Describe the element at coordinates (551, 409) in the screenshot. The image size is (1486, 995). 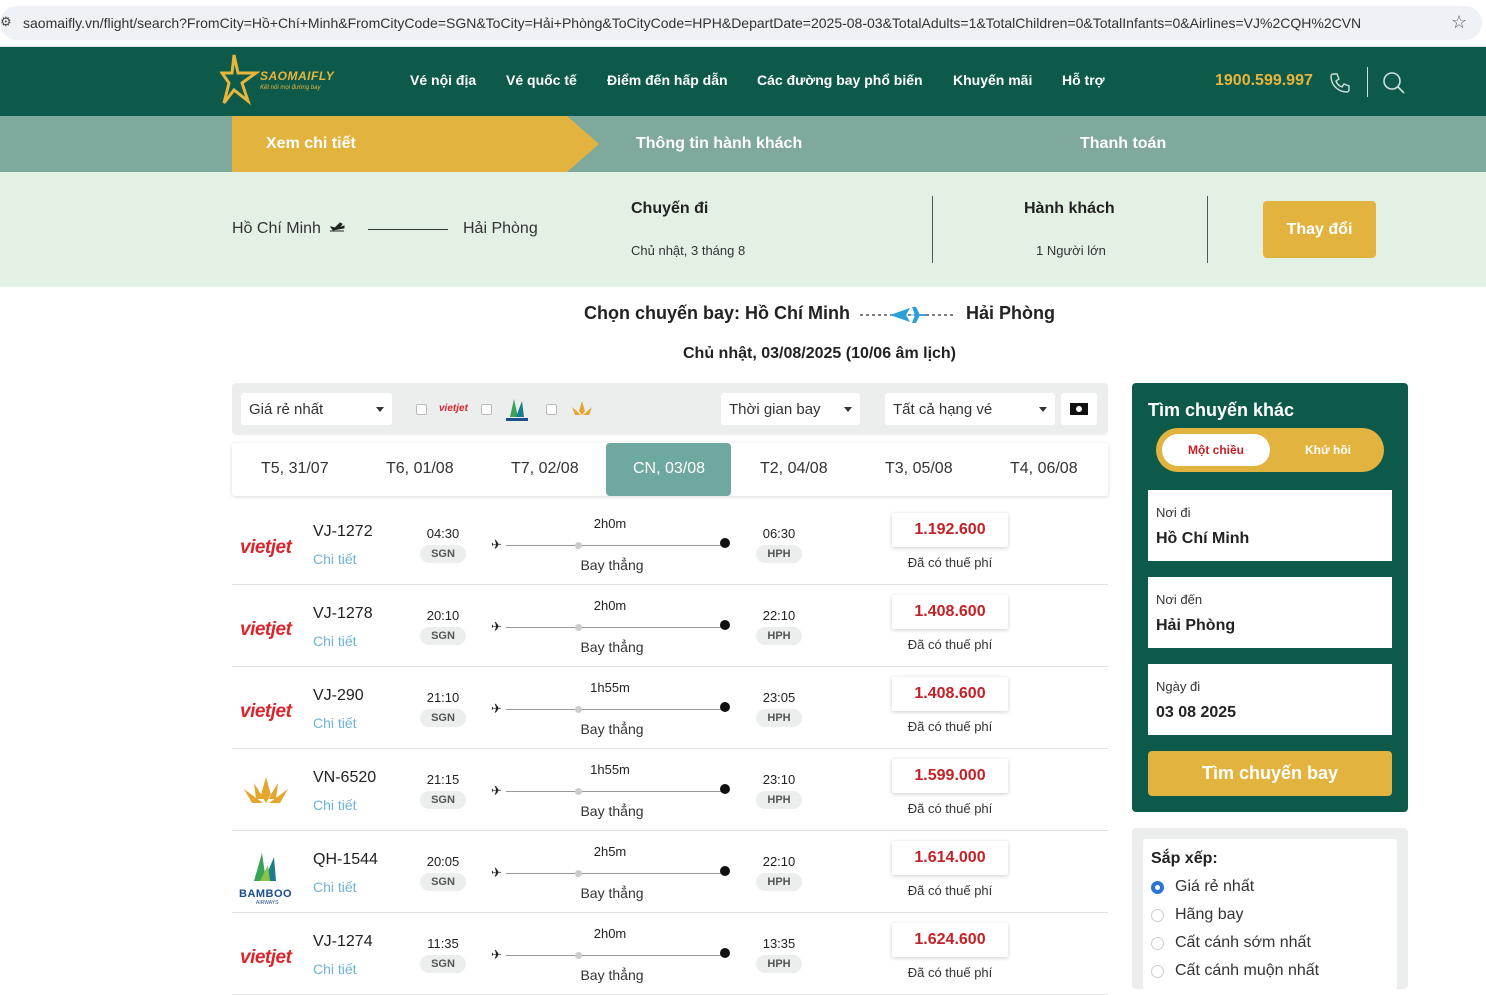
I see `vietnam-airlines-checkbox` at that location.